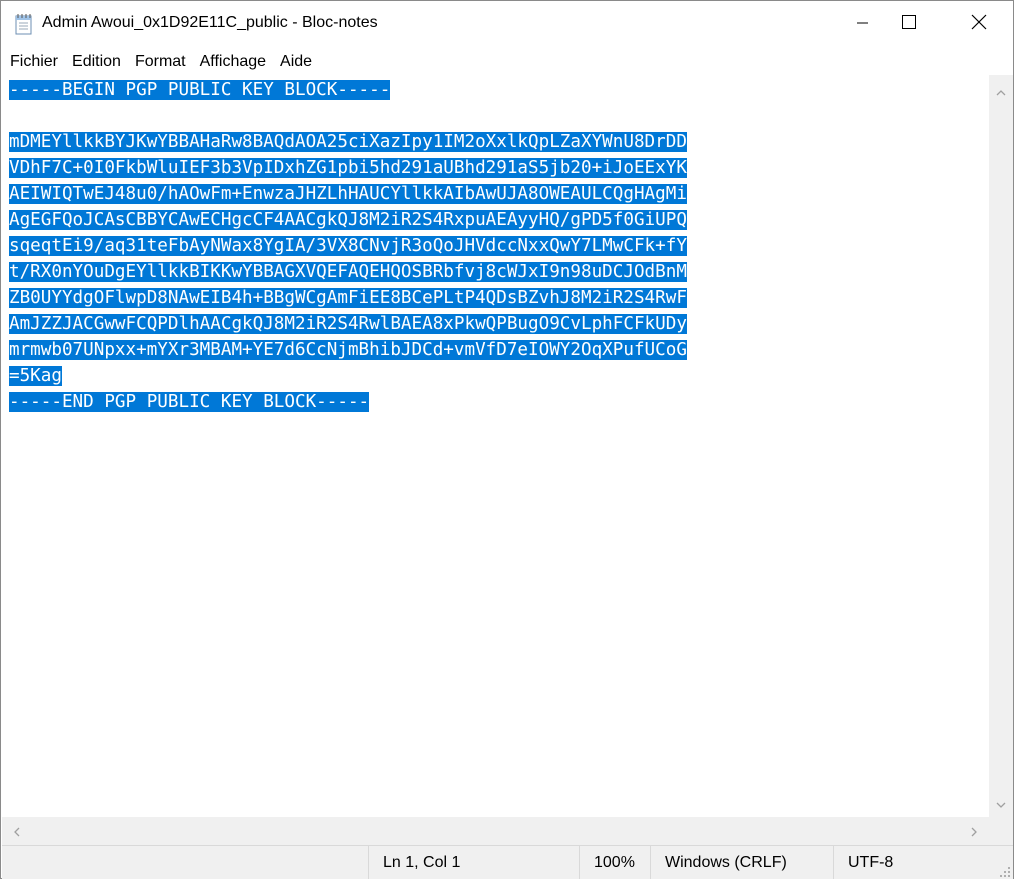 Image resolution: width=1014 pixels, height=879 pixels. I want to click on scroll-right-button, so click(974, 831).